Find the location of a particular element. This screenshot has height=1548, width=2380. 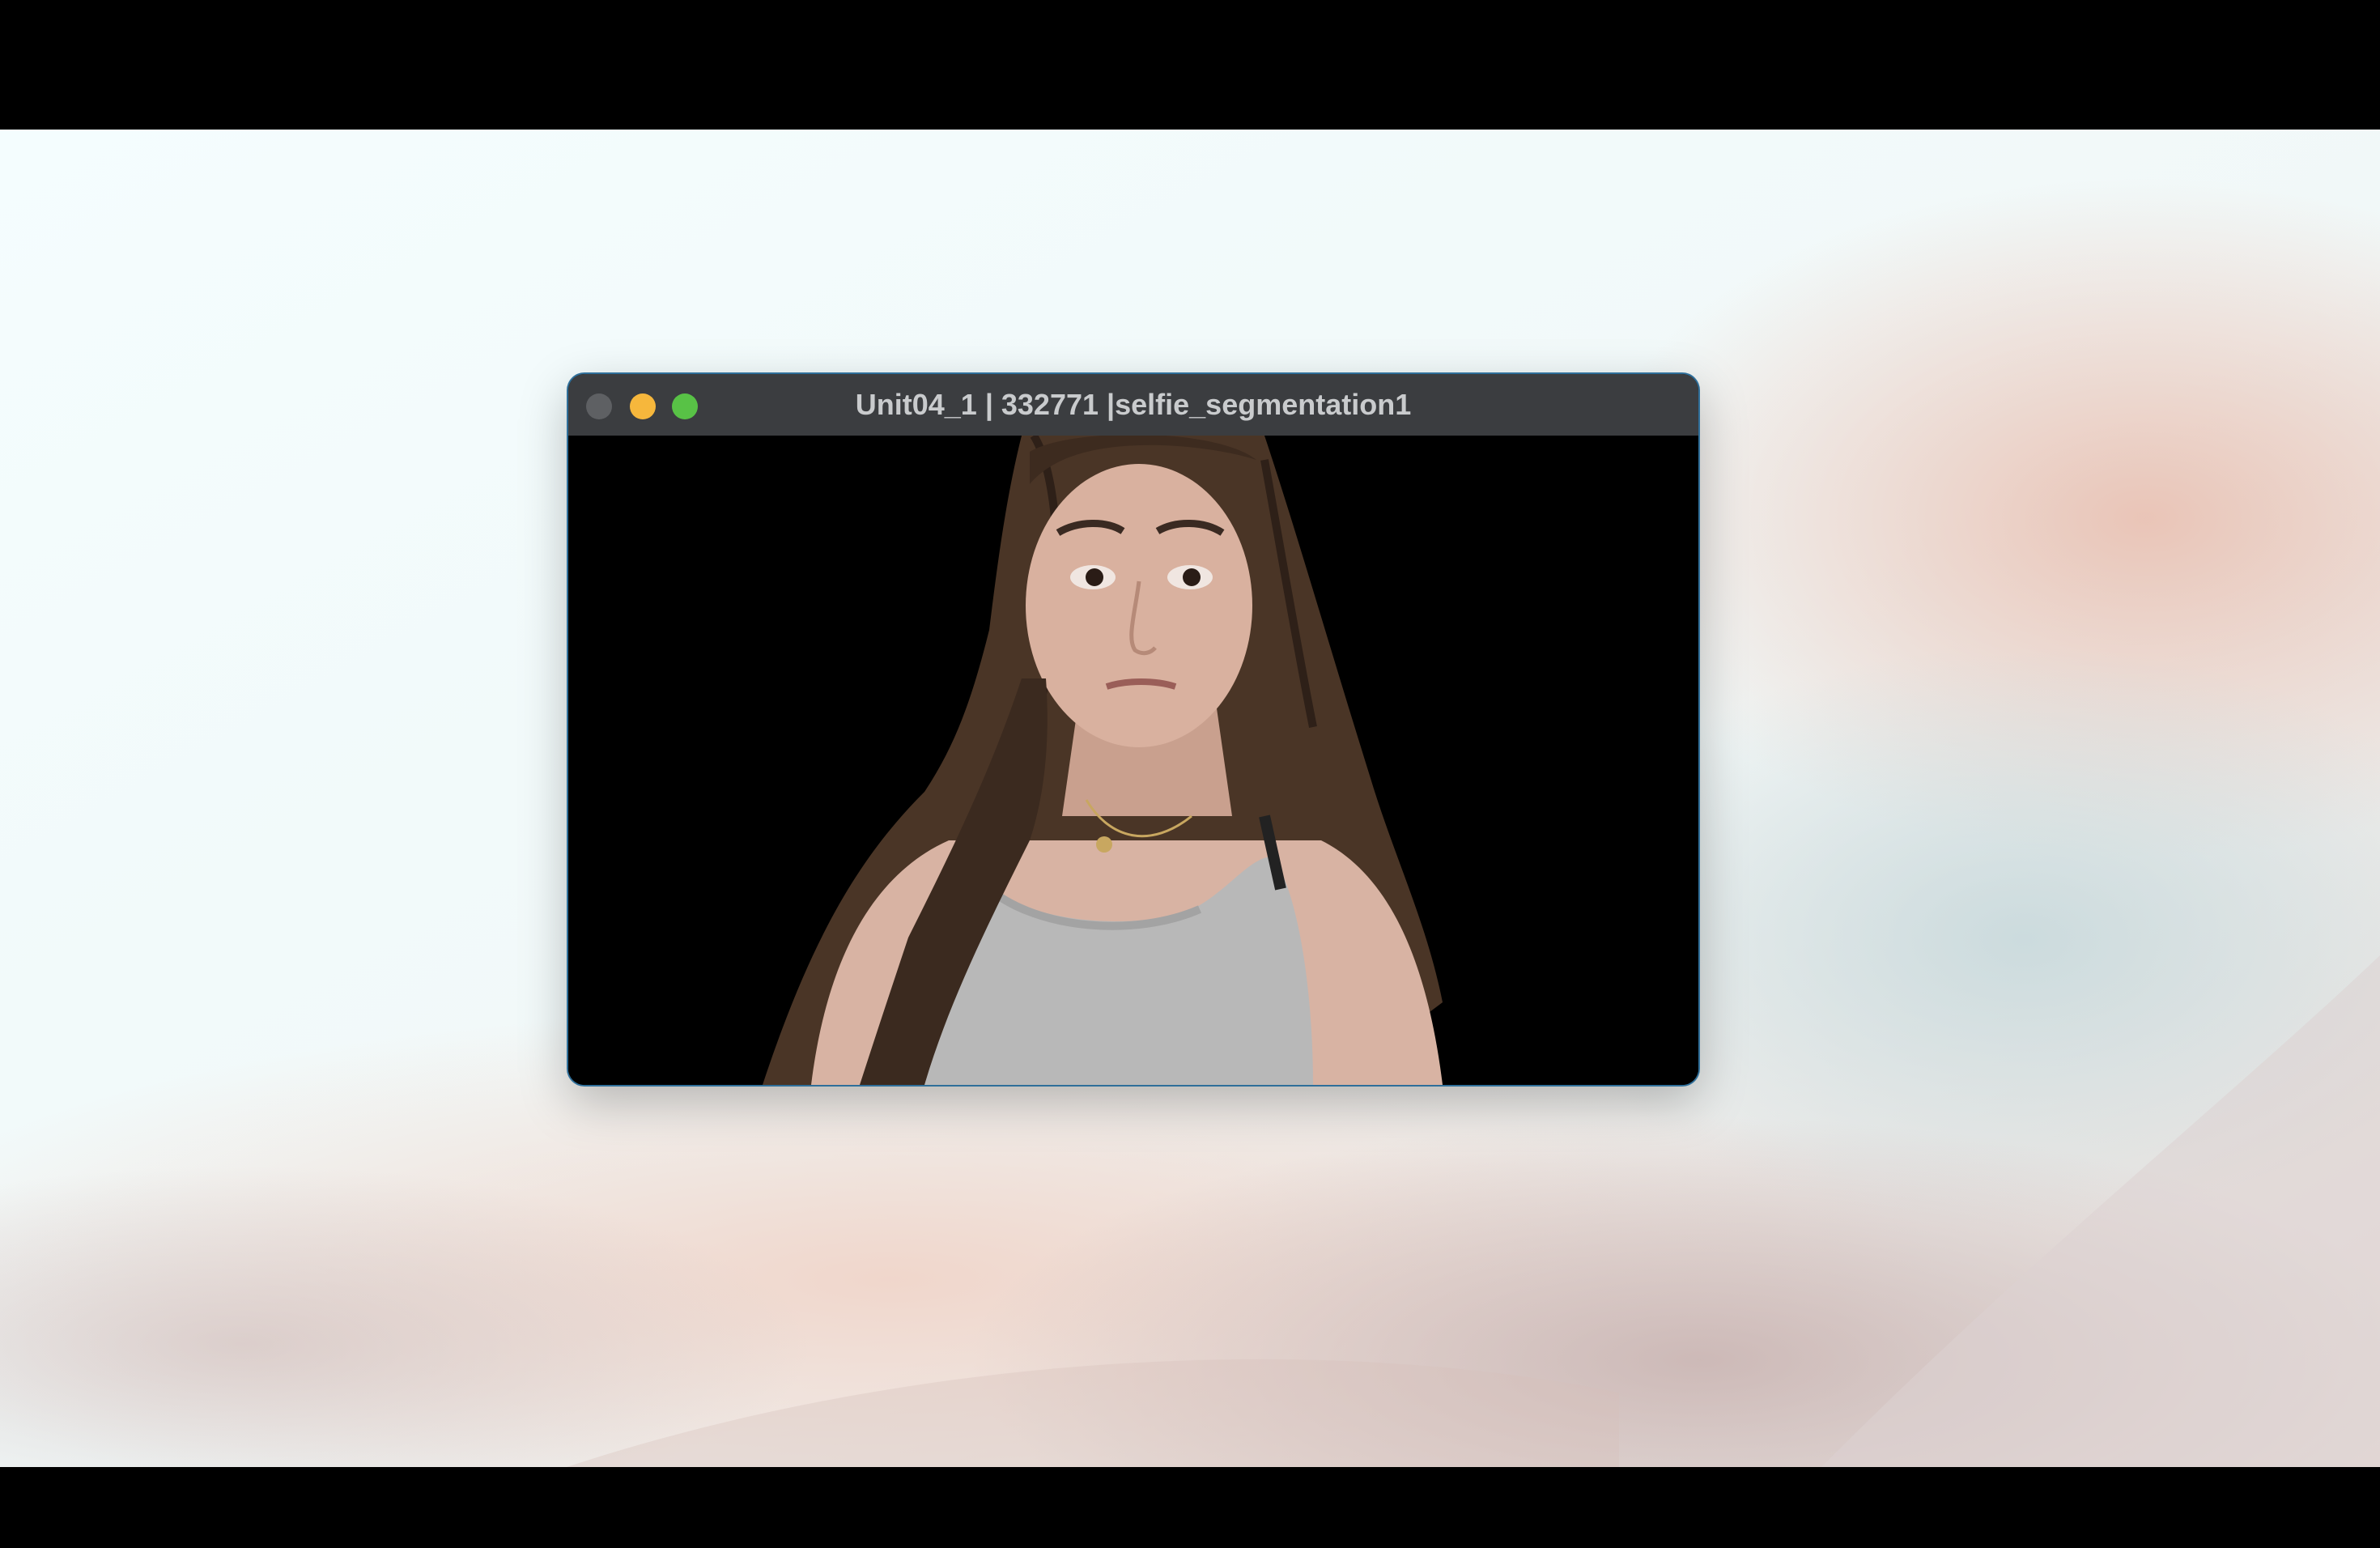

window-titlebar: Unit04_1 | 332771 |selfie_segmentation1 is located at coordinates (1133, 405).